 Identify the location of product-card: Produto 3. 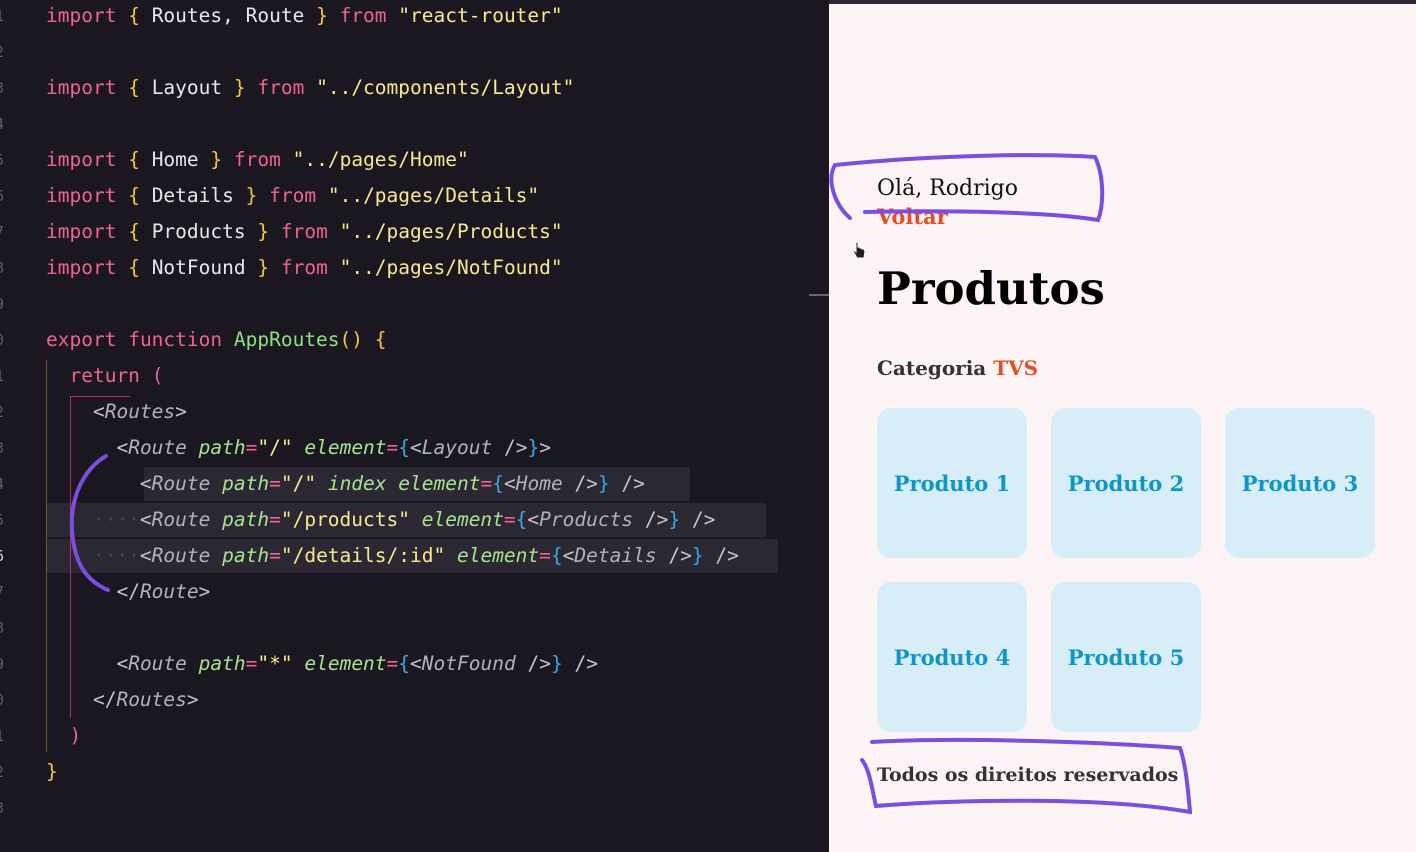
(1300, 483).